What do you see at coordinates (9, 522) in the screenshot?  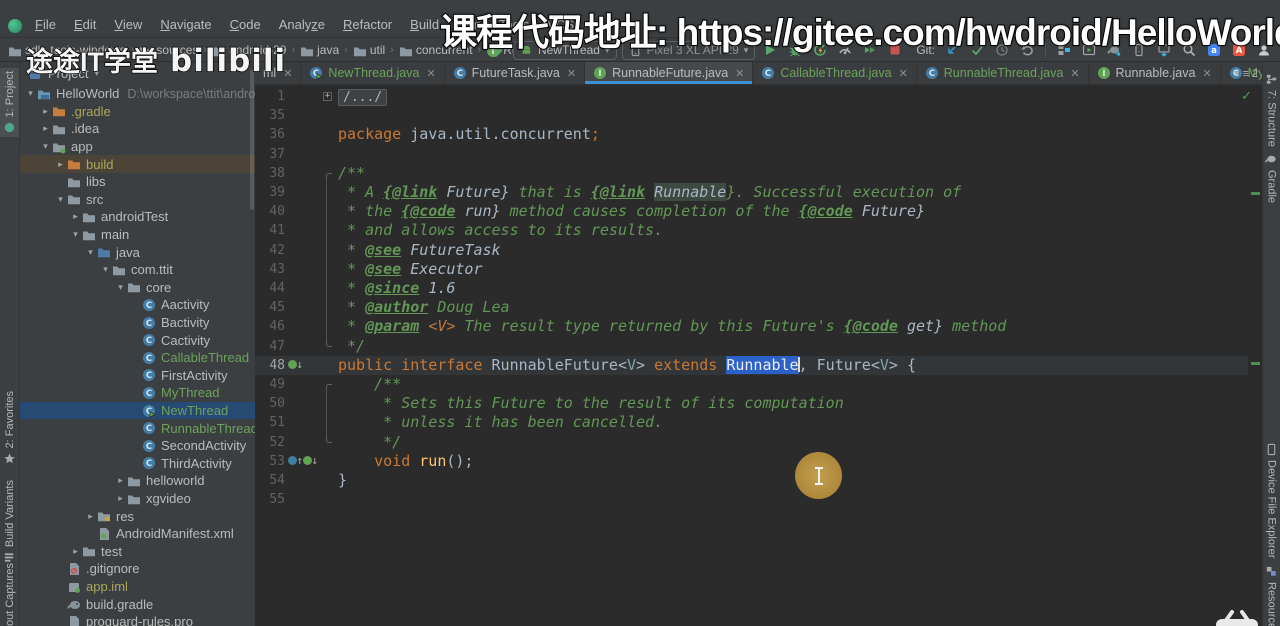 I see `tool-stripe-build-variants: Build Variants` at bounding box center [9, 522].